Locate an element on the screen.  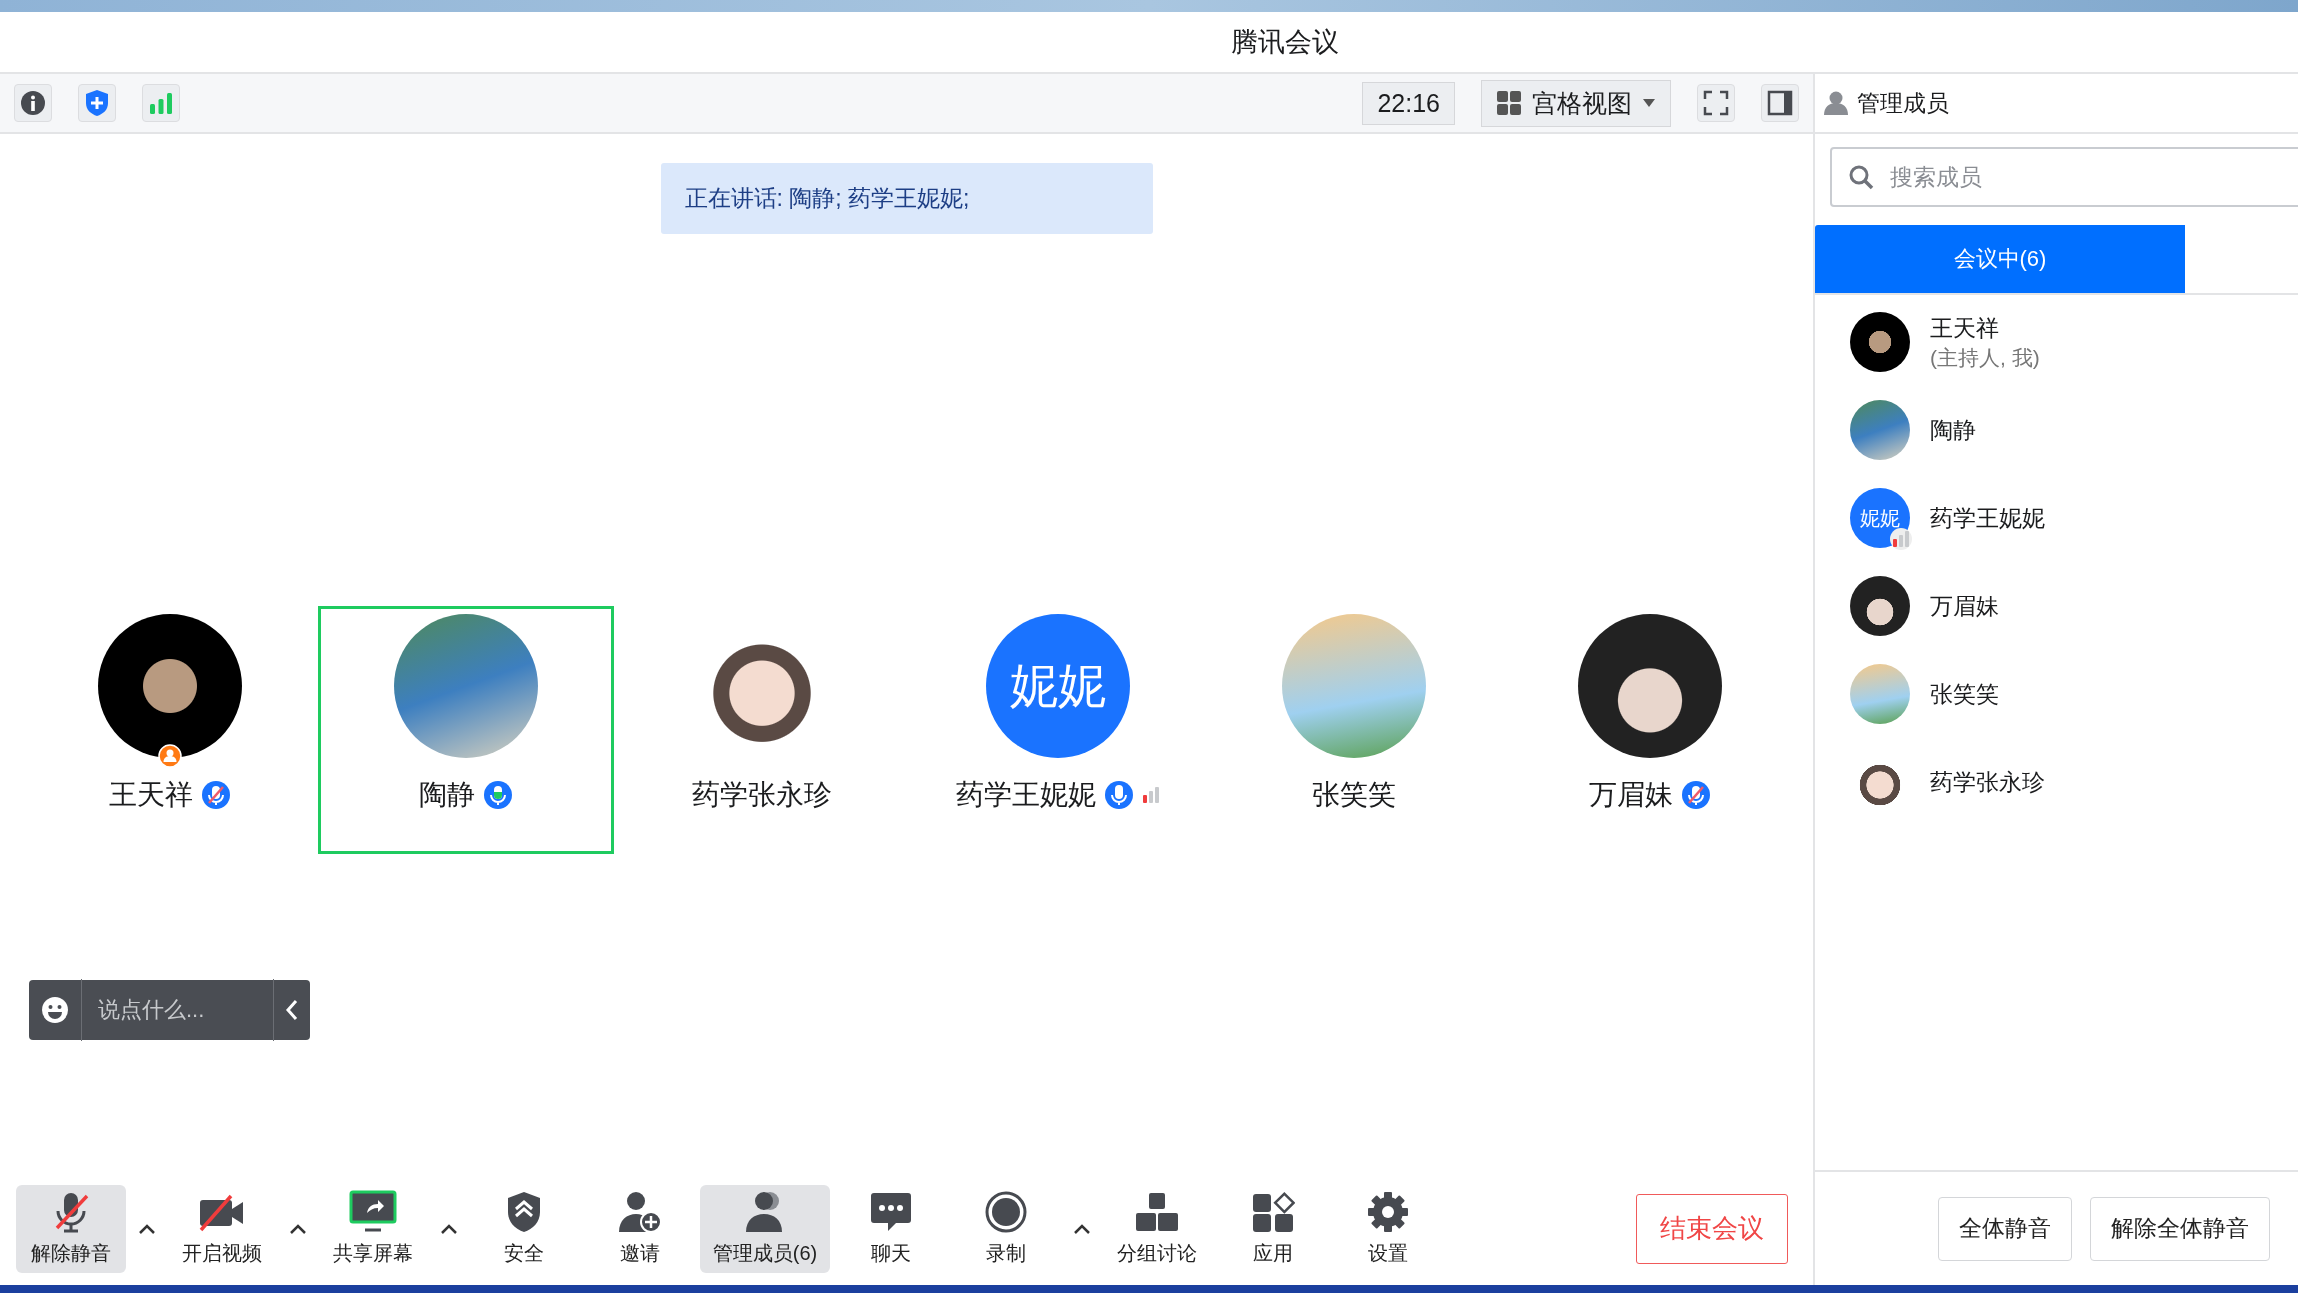
member-role: (主持人, 我) is located at coordinates (1985, 357).